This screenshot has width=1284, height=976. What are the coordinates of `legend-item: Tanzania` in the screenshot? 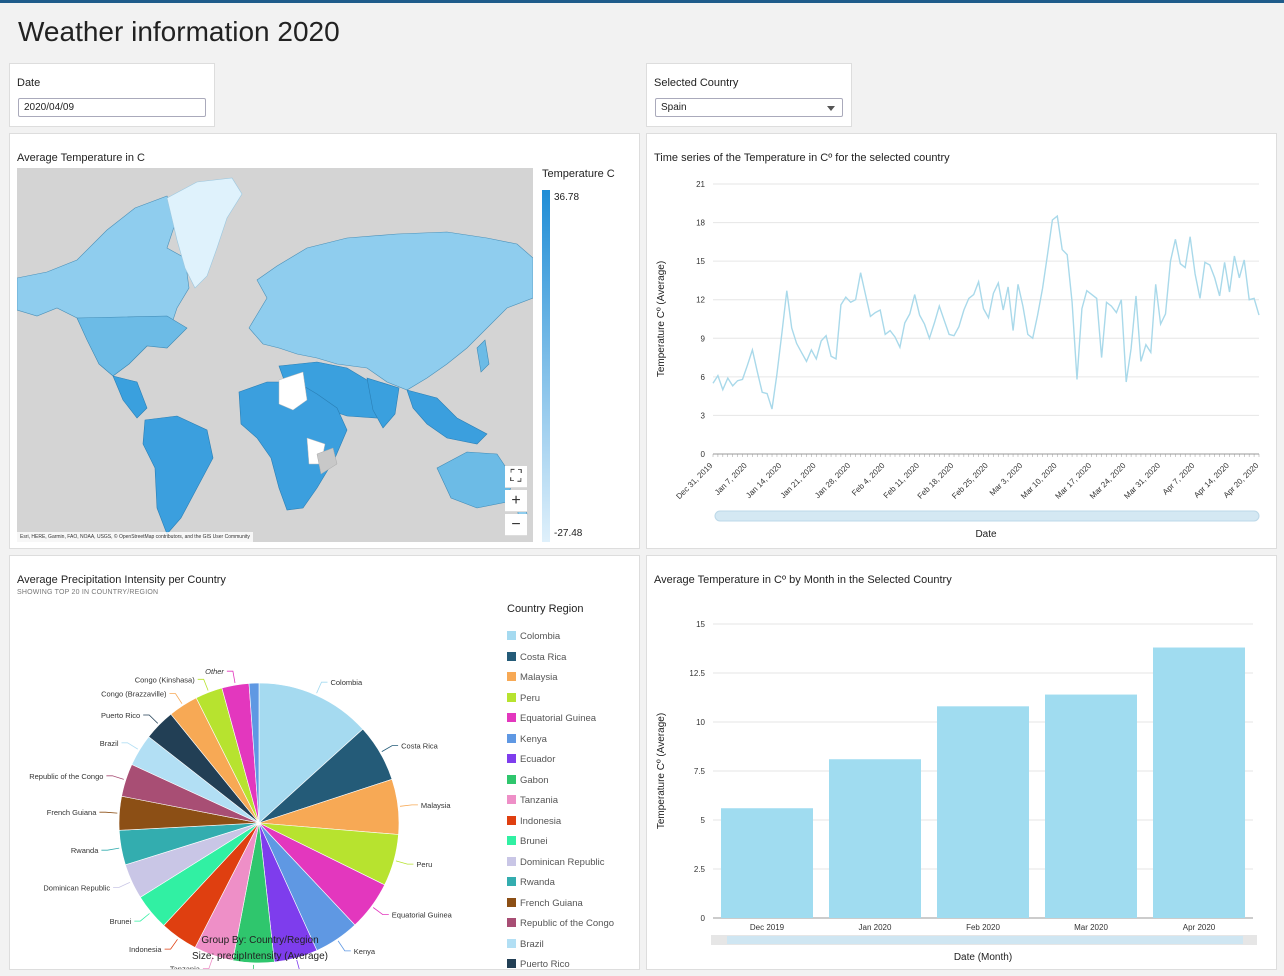 It's located at (532, 802).